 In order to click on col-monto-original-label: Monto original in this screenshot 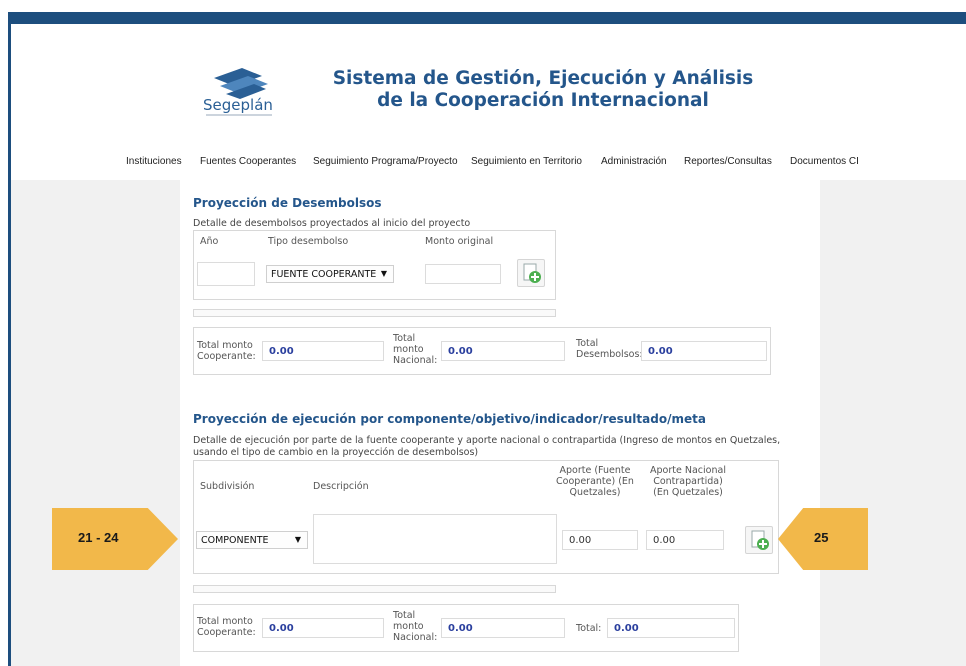, I will do `click(459, 241)`.